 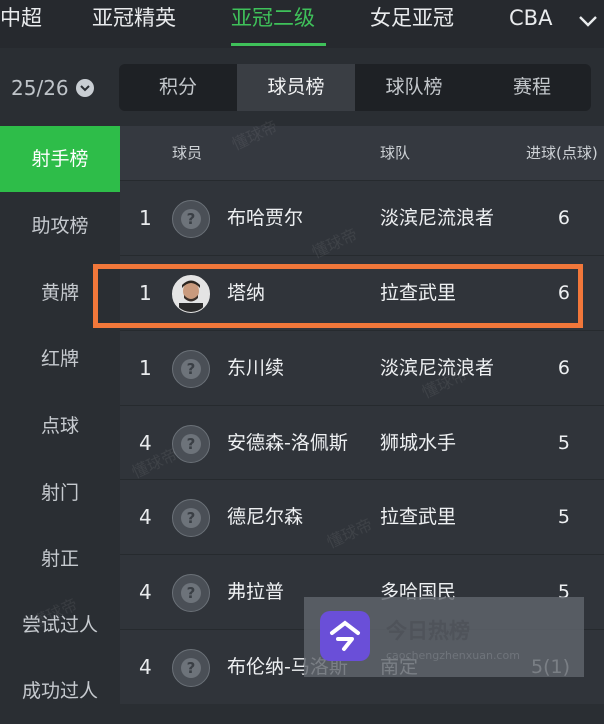 What do you see at coordinates (588, 21) in the screenshot?
I see `chevron-down-icon` at bounding box center [588, 21].